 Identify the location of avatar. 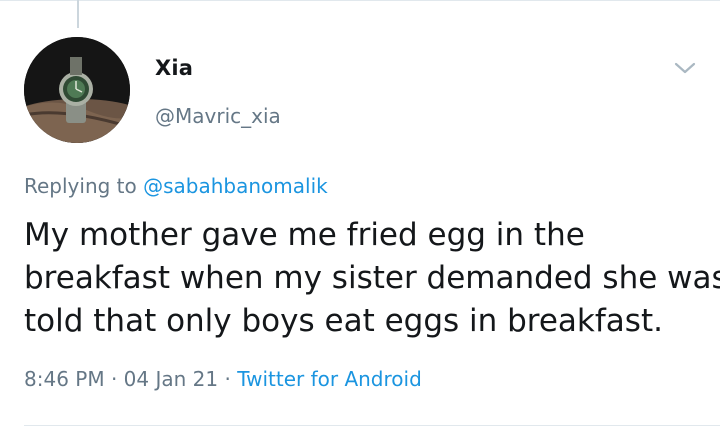
(77, 90).